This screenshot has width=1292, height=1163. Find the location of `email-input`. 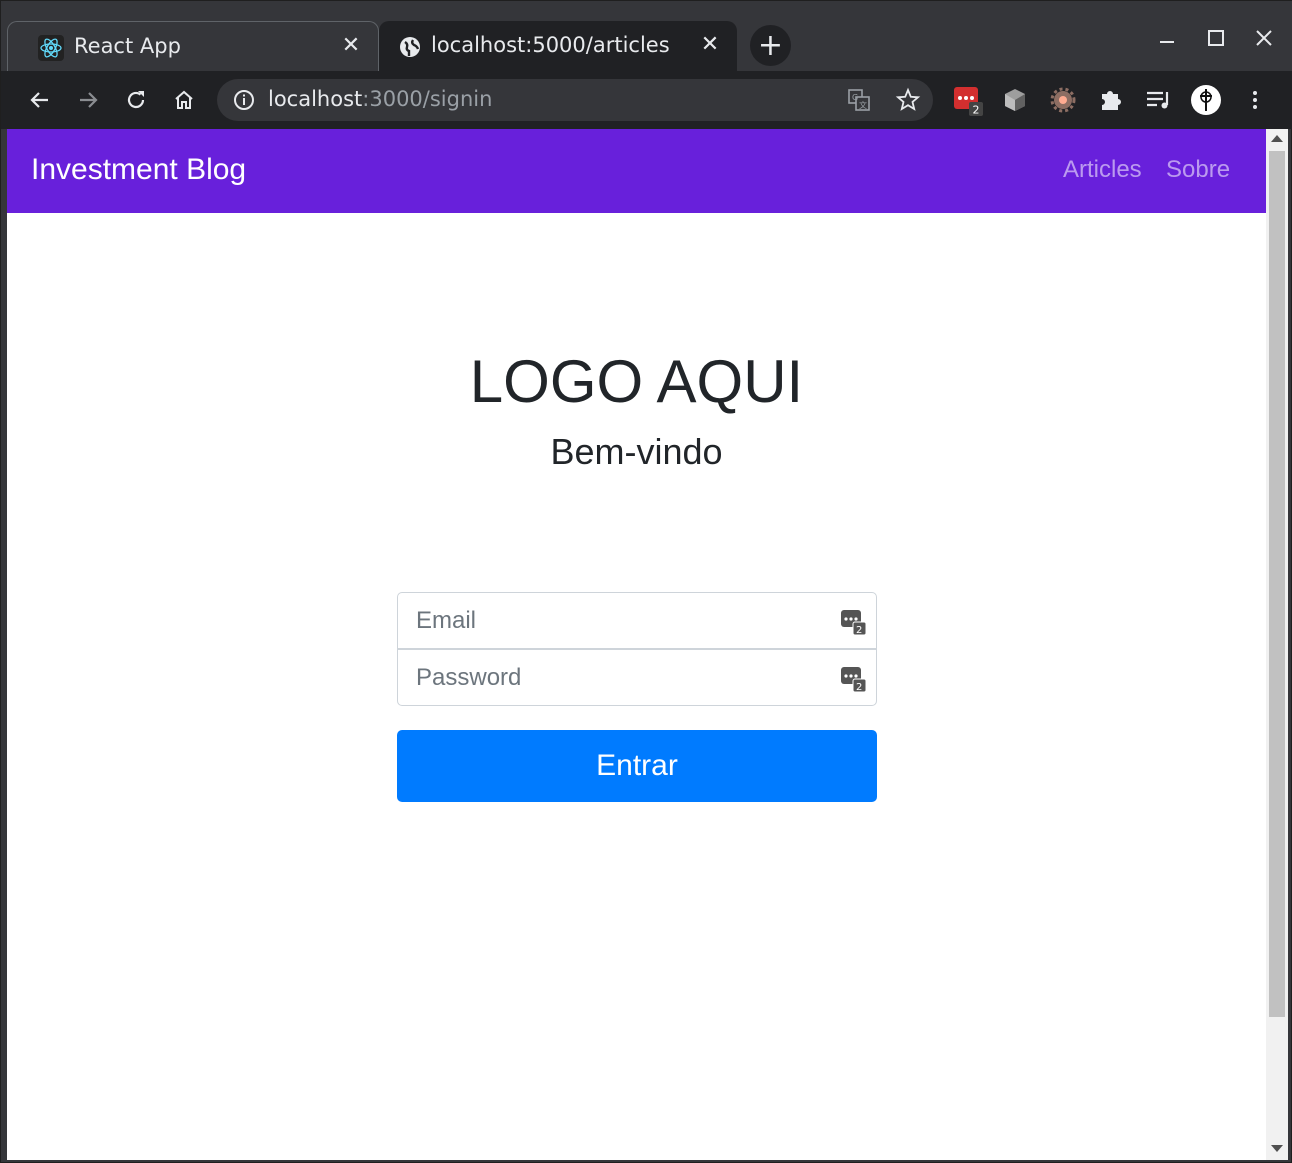

email-input is located at coordinates (637, 620).